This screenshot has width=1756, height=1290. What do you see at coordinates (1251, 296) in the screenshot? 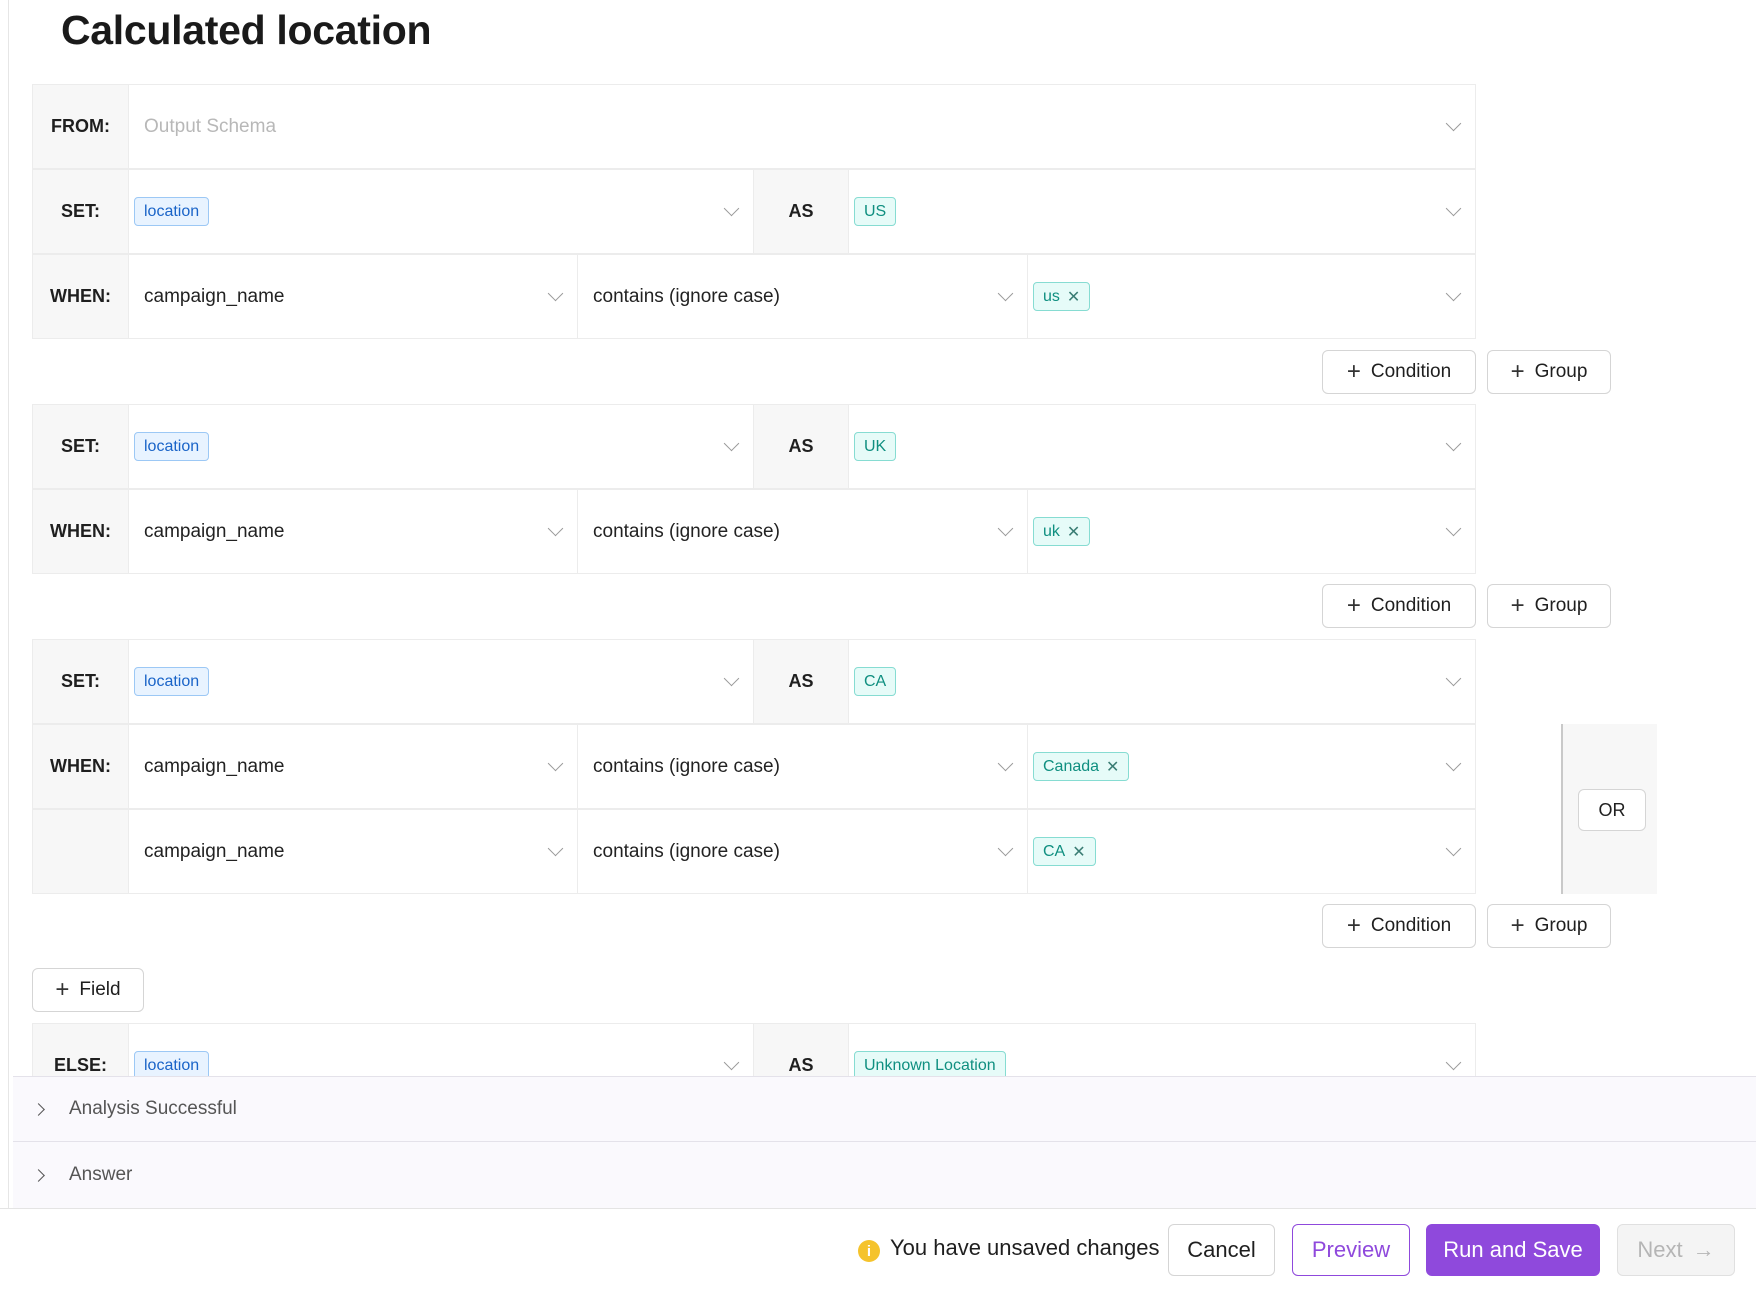
I see `condition-value-select: us ✕` at bounding box center [1251, 296].